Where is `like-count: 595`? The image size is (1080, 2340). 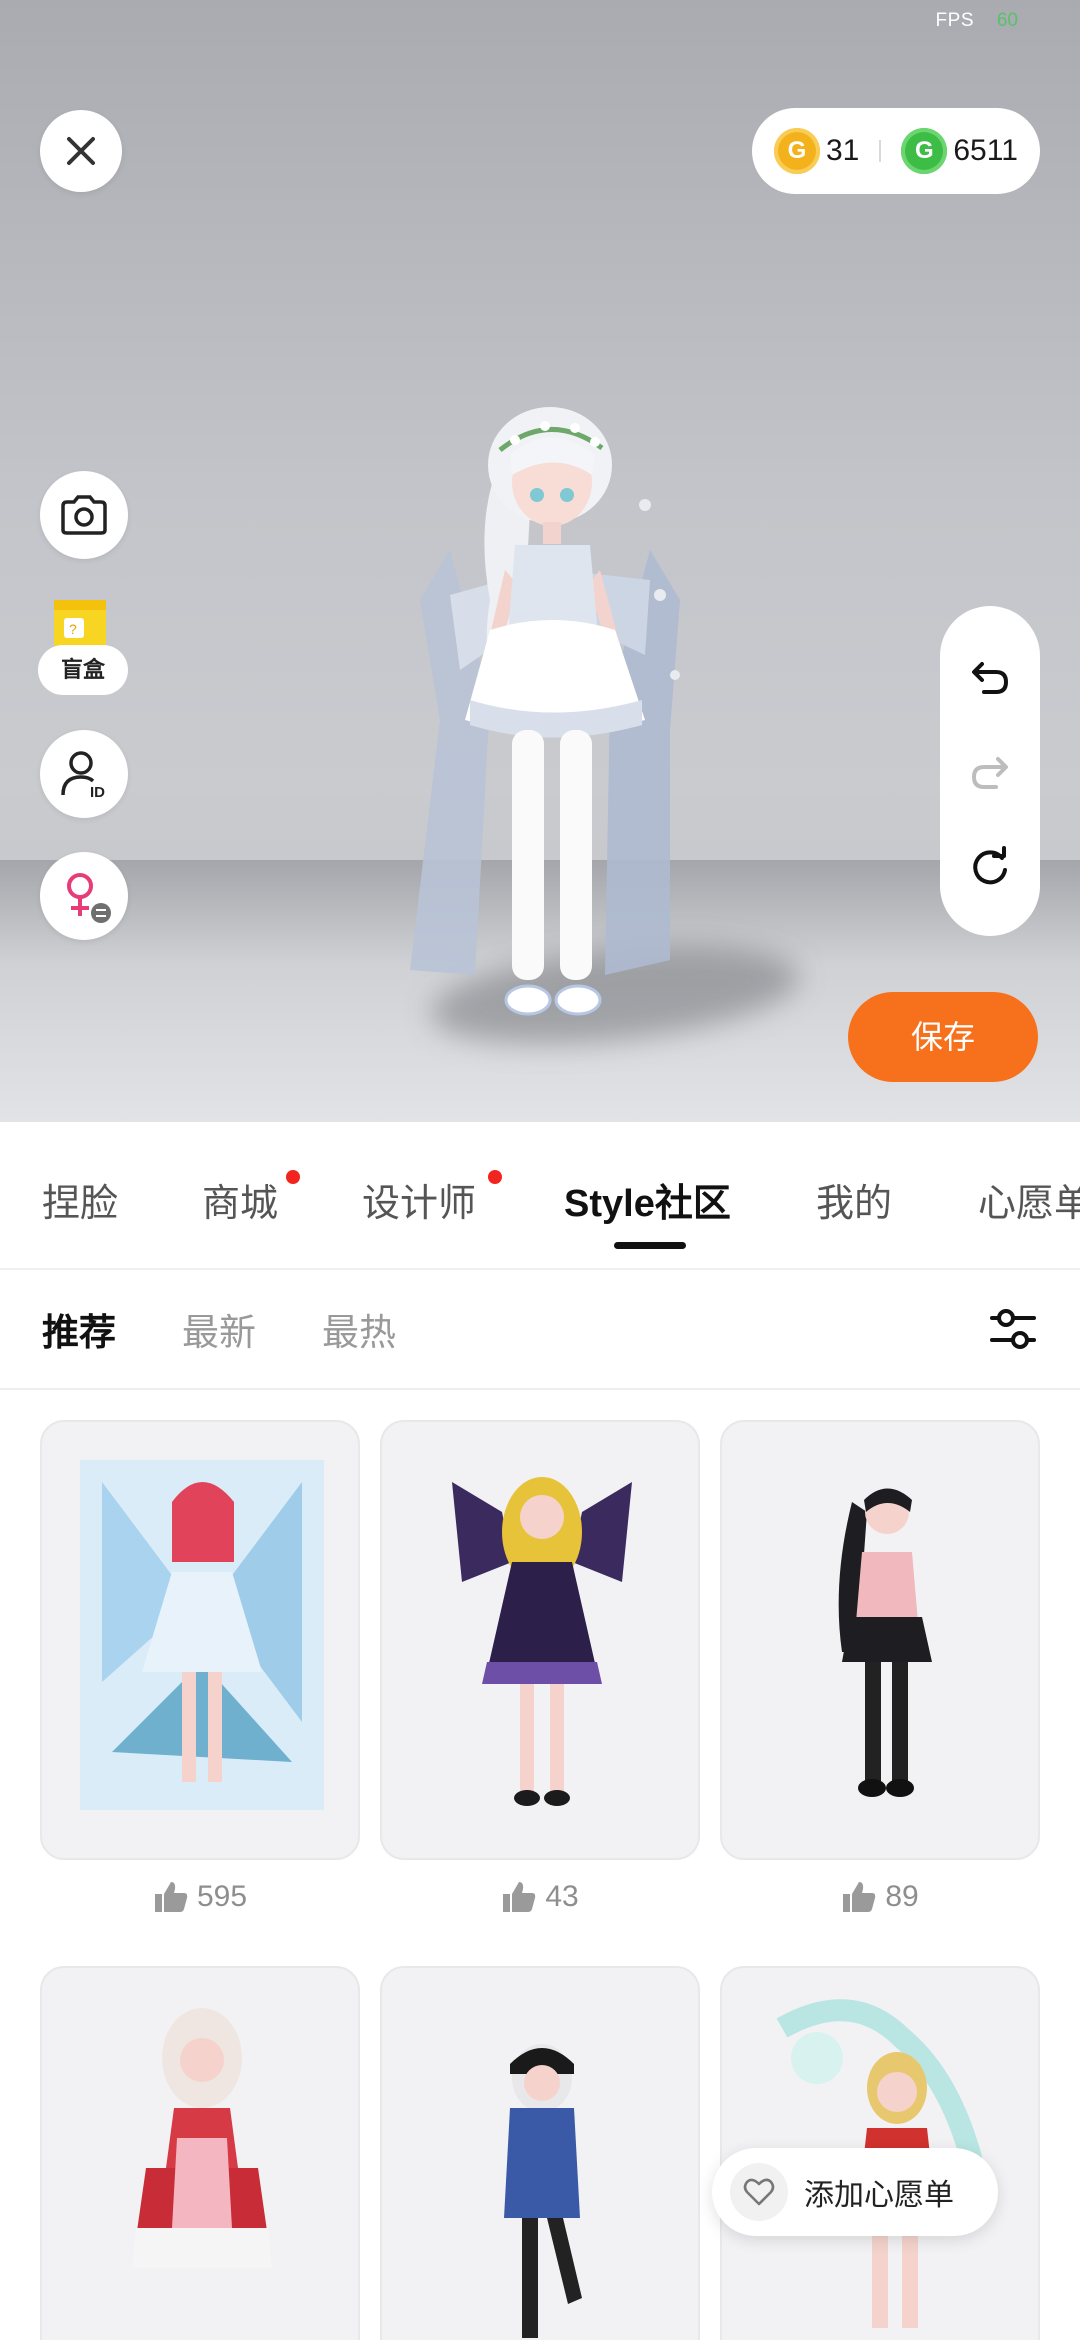 like-count: 595 is located at coordinates (200, 1897).